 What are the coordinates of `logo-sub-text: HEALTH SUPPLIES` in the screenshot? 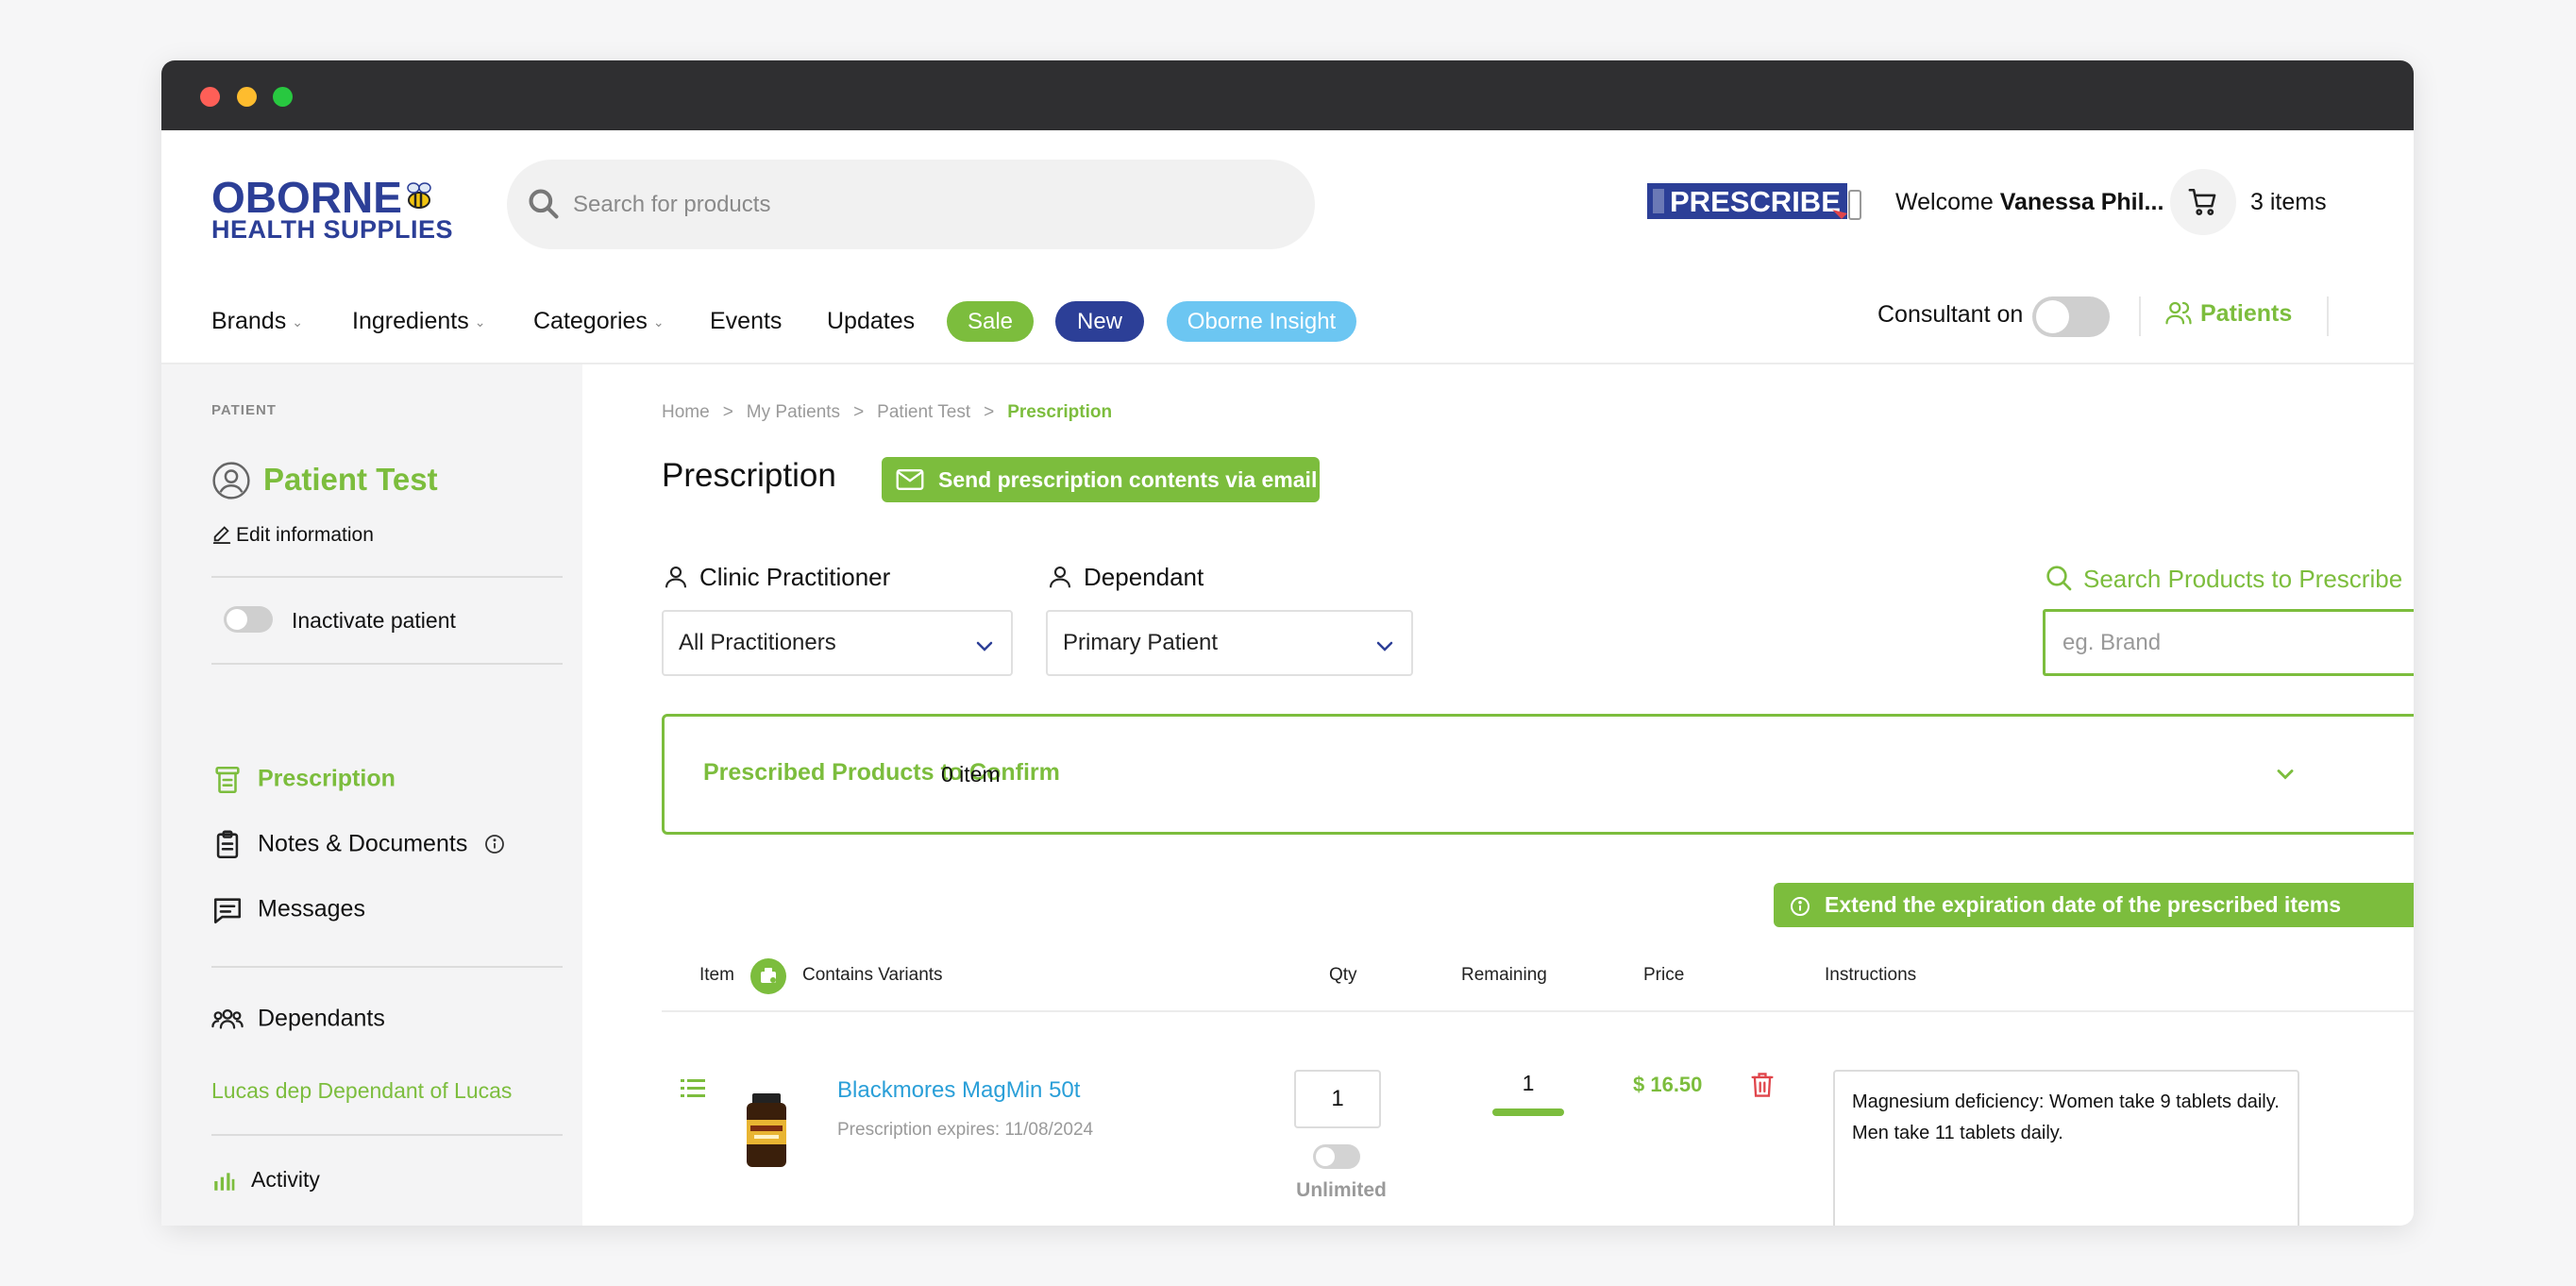 It's located at (333, 229).